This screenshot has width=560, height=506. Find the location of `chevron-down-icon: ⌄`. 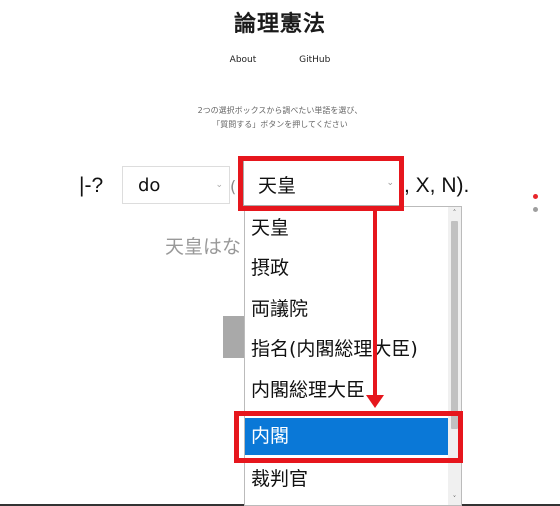

chevron-down-icon: ⌄ is located at coordinates (219, 185).